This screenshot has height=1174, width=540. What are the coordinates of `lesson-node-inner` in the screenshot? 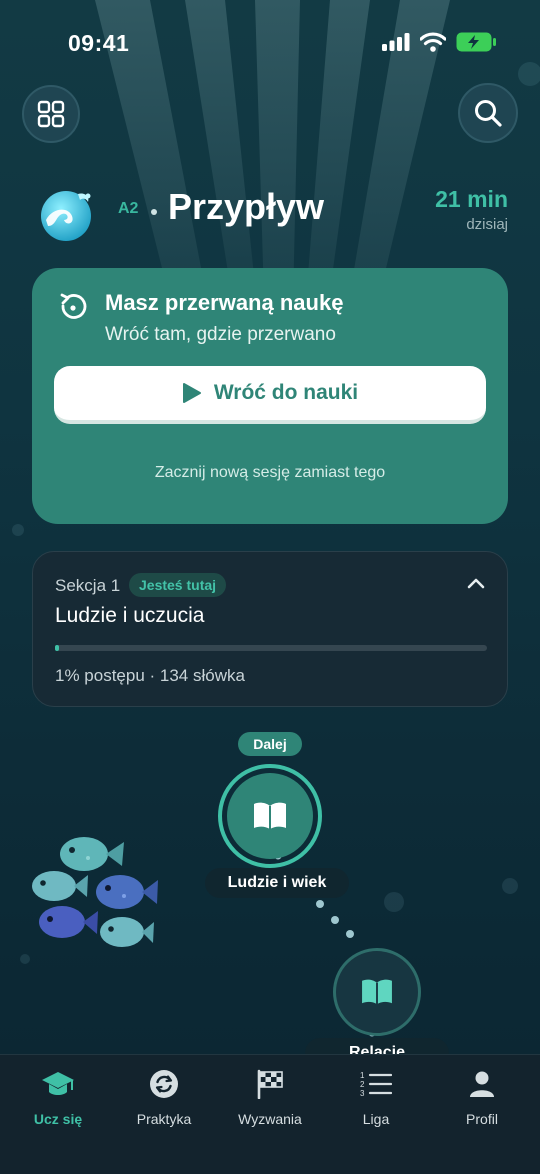 It's located at (270, 816).